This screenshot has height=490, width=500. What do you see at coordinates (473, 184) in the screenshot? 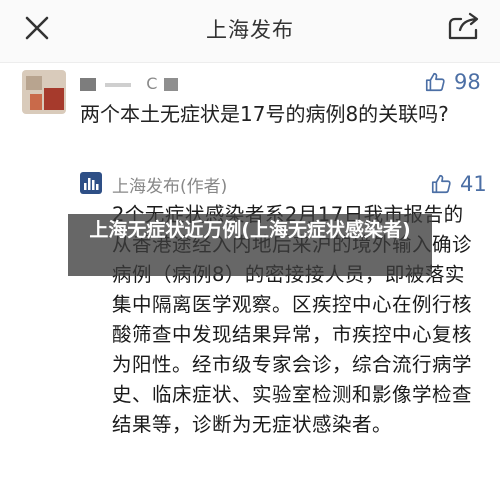
I see `answer-like-count: 41` at bounding box center [473, 184].